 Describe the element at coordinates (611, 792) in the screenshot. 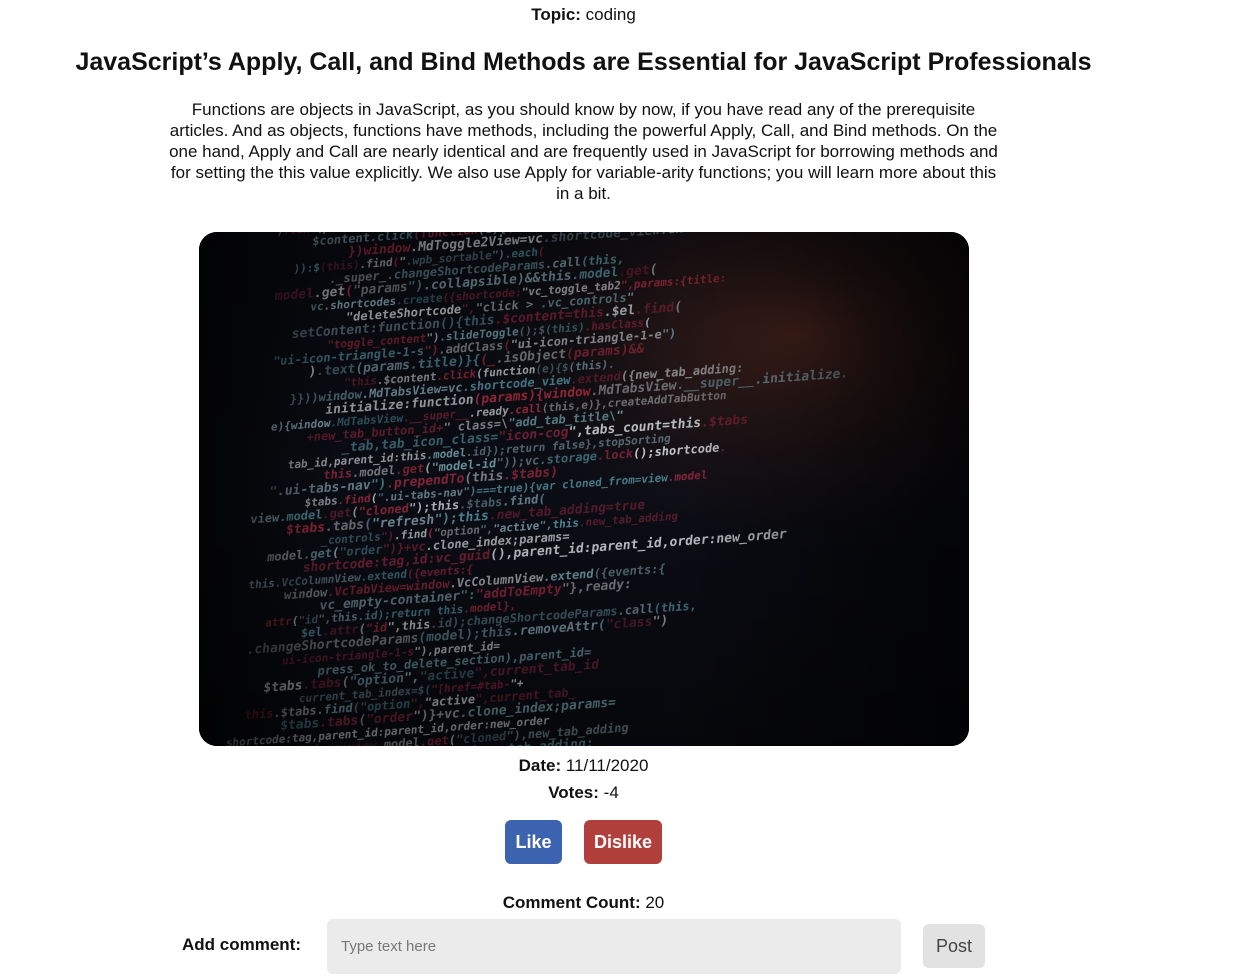

I see `votes-value: -4` at that location.